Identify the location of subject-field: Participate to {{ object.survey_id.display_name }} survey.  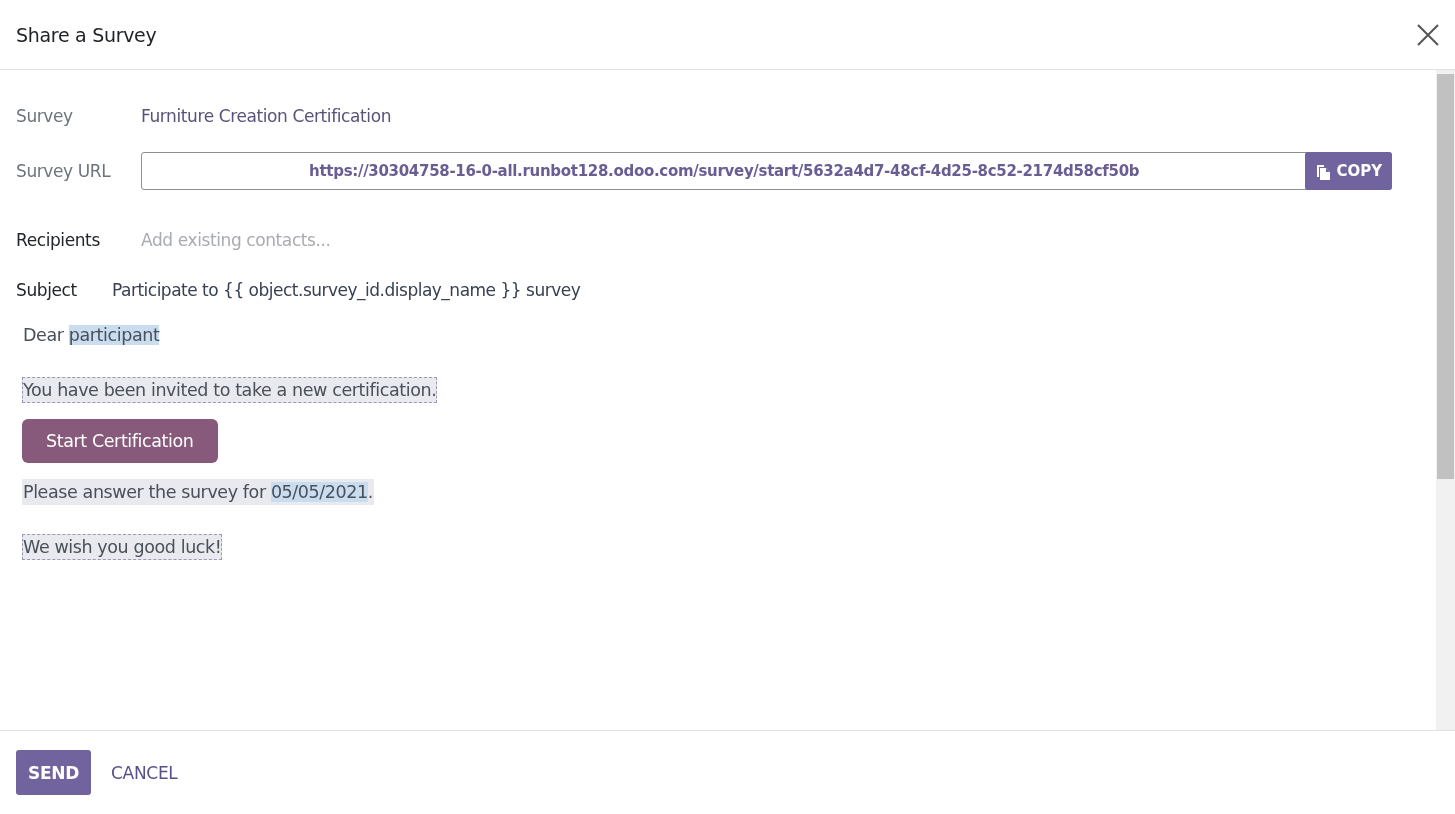
(346, 290).